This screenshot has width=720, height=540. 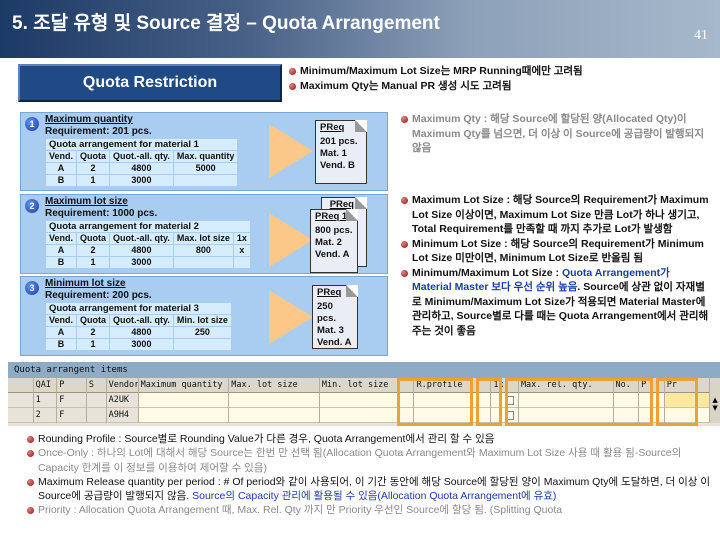 I want to click on quota-table-cell: 5000, so click(x=205, y=168).